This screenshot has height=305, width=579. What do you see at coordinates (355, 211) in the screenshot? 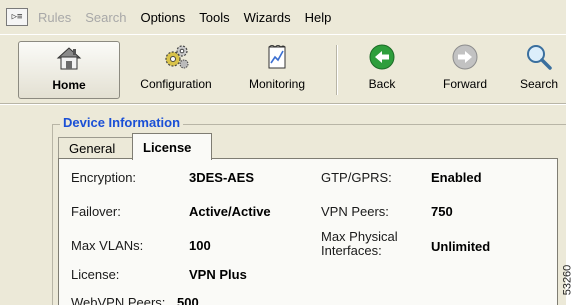
I see `vpn-peers-label: VPN Peers:` at bounding box center [355, 211].